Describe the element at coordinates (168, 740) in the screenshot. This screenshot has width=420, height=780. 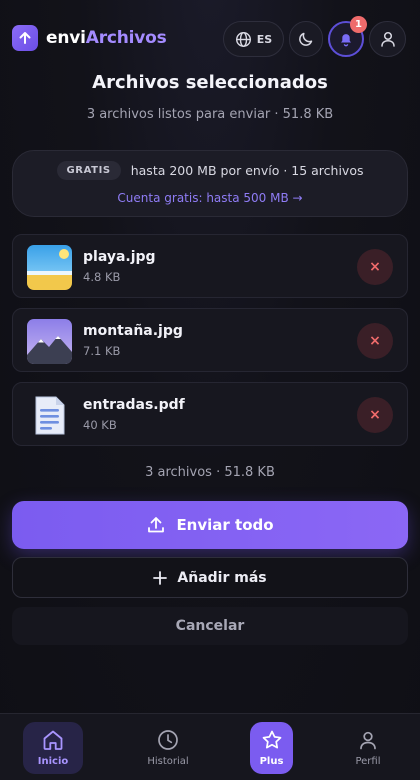
I see `clock-icon` at that location.